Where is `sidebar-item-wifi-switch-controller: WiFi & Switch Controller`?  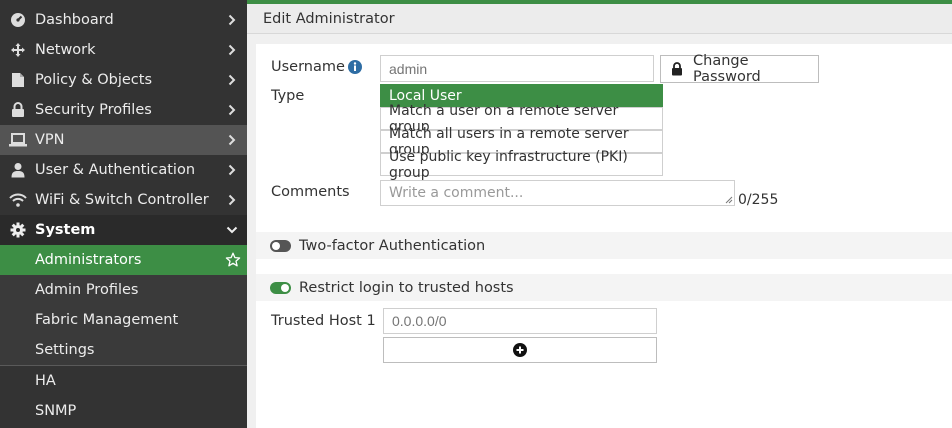
sidebar-item-wifi-switch-controller: WiFi & Switch Controller is located at coordinates (123, 200).